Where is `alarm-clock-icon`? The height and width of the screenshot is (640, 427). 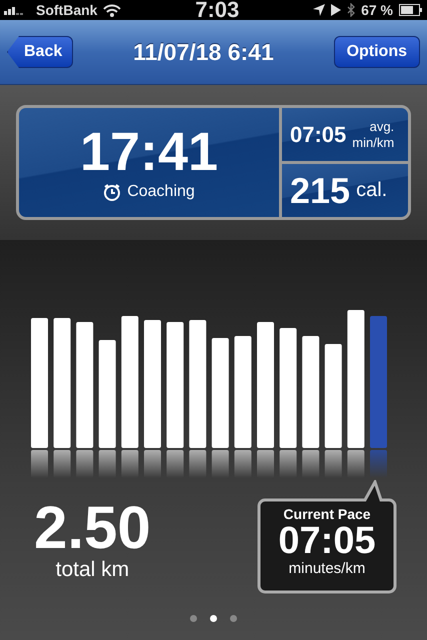 alarm-clock-icon is located at coordinates (112, 191).